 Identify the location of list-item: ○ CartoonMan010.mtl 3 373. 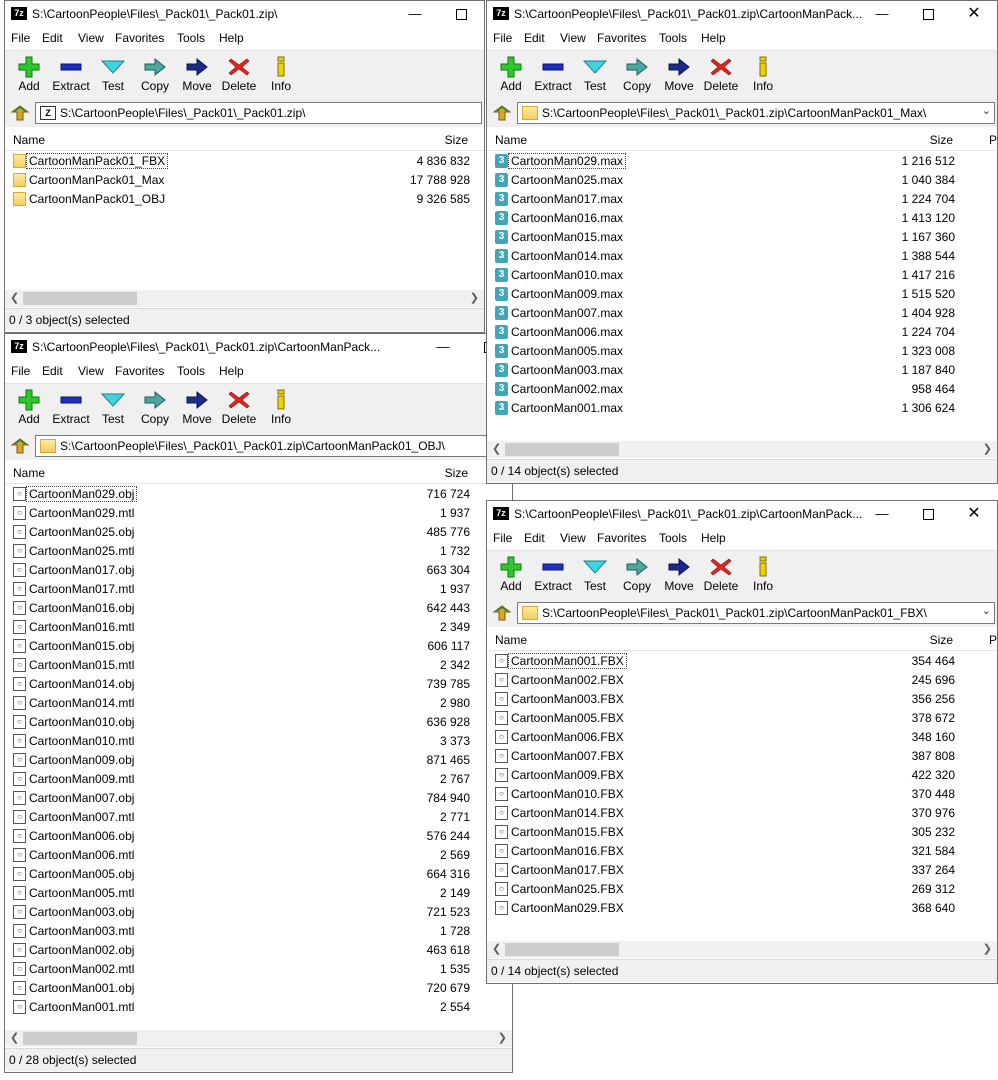
(258, 741).